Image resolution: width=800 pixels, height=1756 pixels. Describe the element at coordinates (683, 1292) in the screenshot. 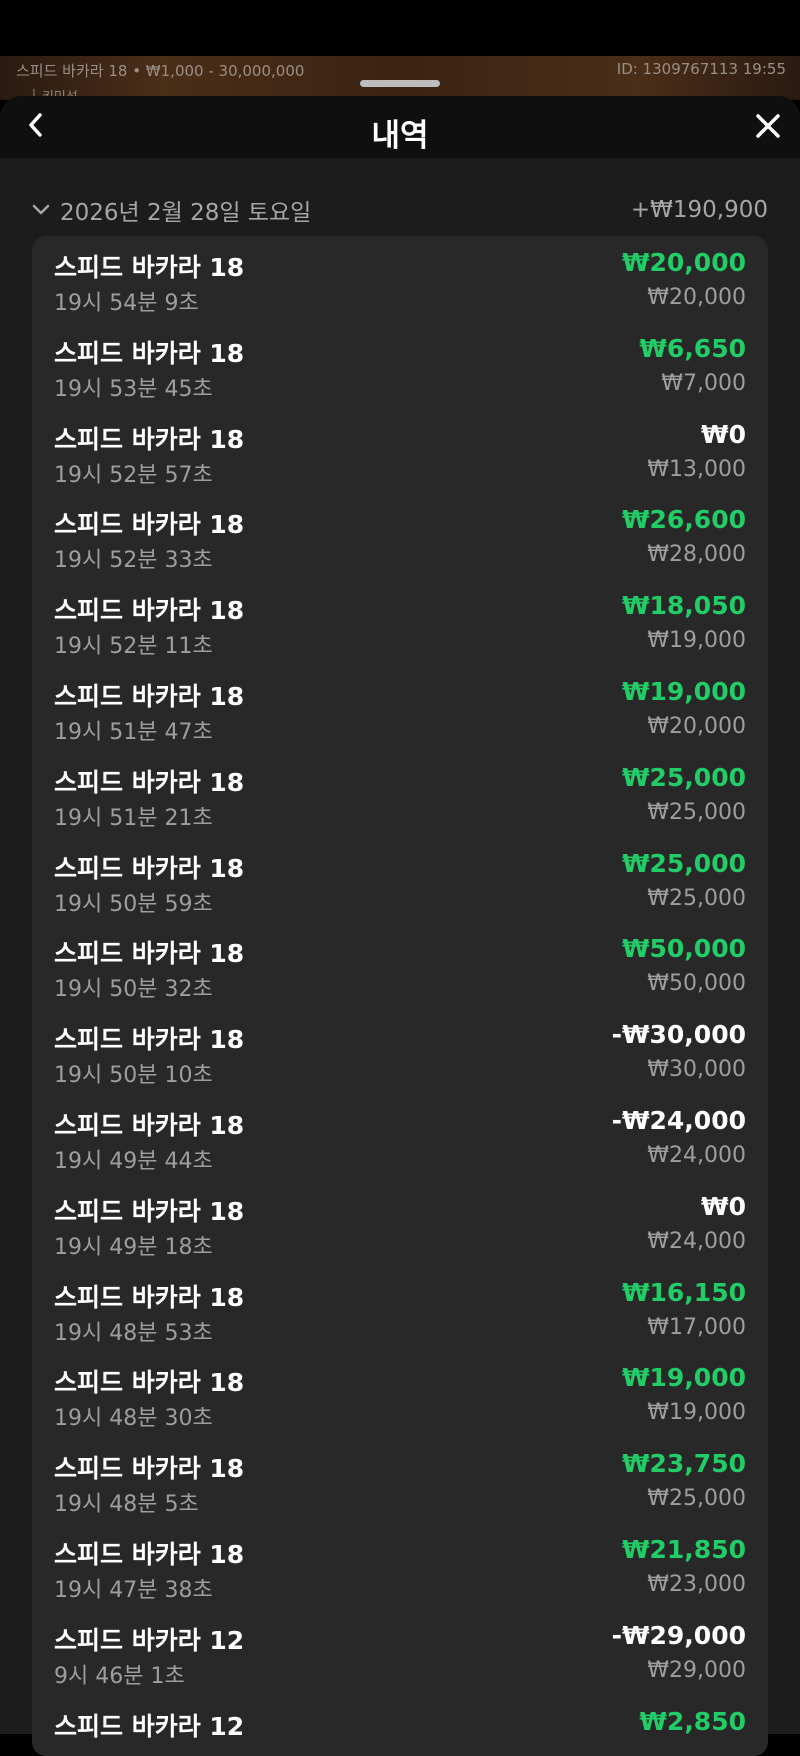

I see `result-amount: ₩16,150` at that location.